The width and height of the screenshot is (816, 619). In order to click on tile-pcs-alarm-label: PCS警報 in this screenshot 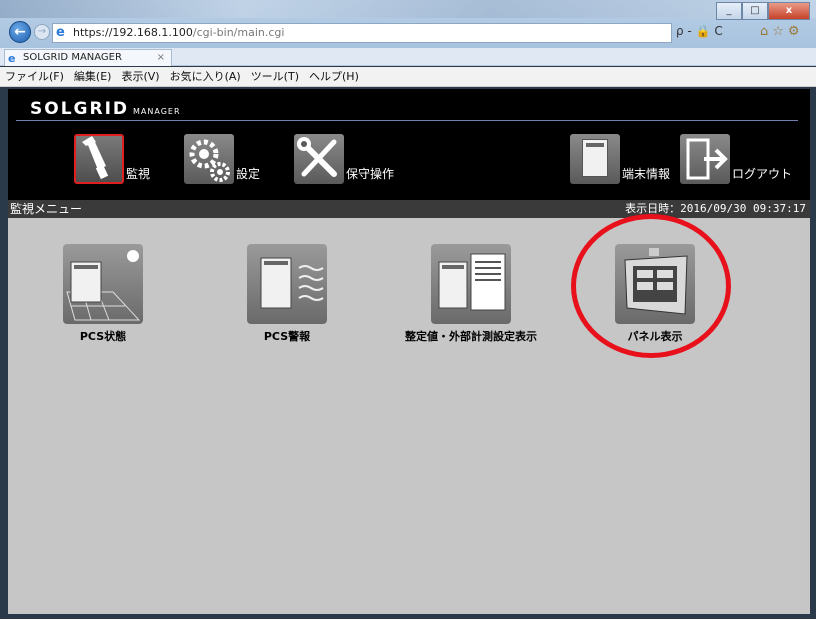, I will do `click(287, 336)`.